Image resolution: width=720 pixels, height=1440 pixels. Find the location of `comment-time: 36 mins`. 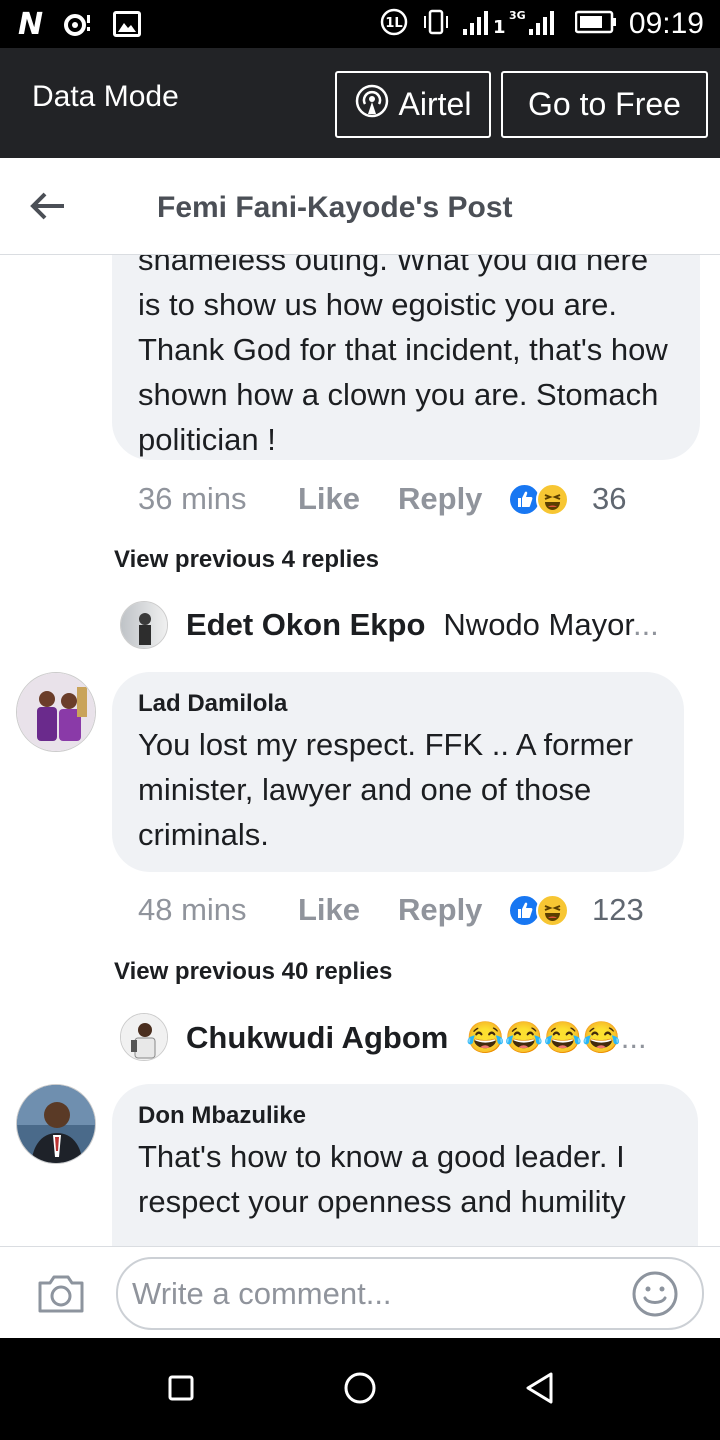

comment-time: 36 mins is located at coordinates (192, 498).